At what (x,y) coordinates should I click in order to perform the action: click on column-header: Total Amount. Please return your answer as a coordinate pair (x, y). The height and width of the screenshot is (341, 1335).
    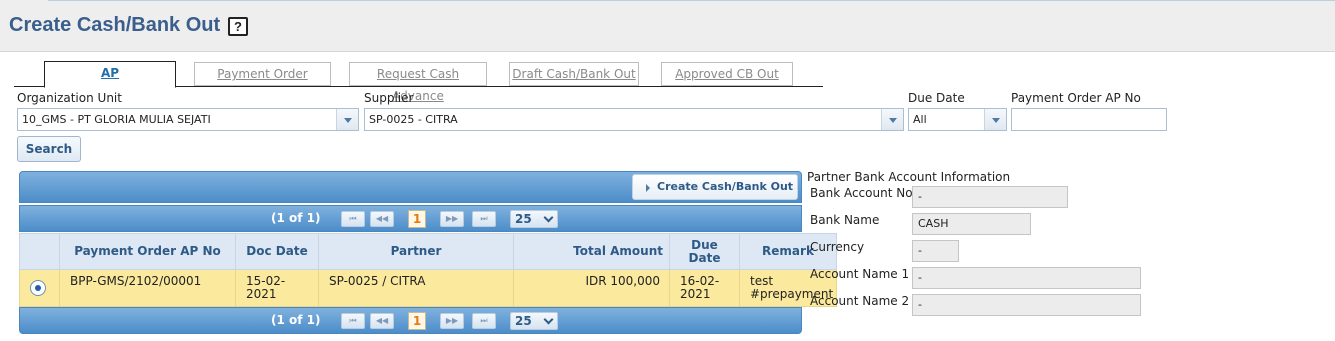
    Looking at the image, I should click on (591, 251).